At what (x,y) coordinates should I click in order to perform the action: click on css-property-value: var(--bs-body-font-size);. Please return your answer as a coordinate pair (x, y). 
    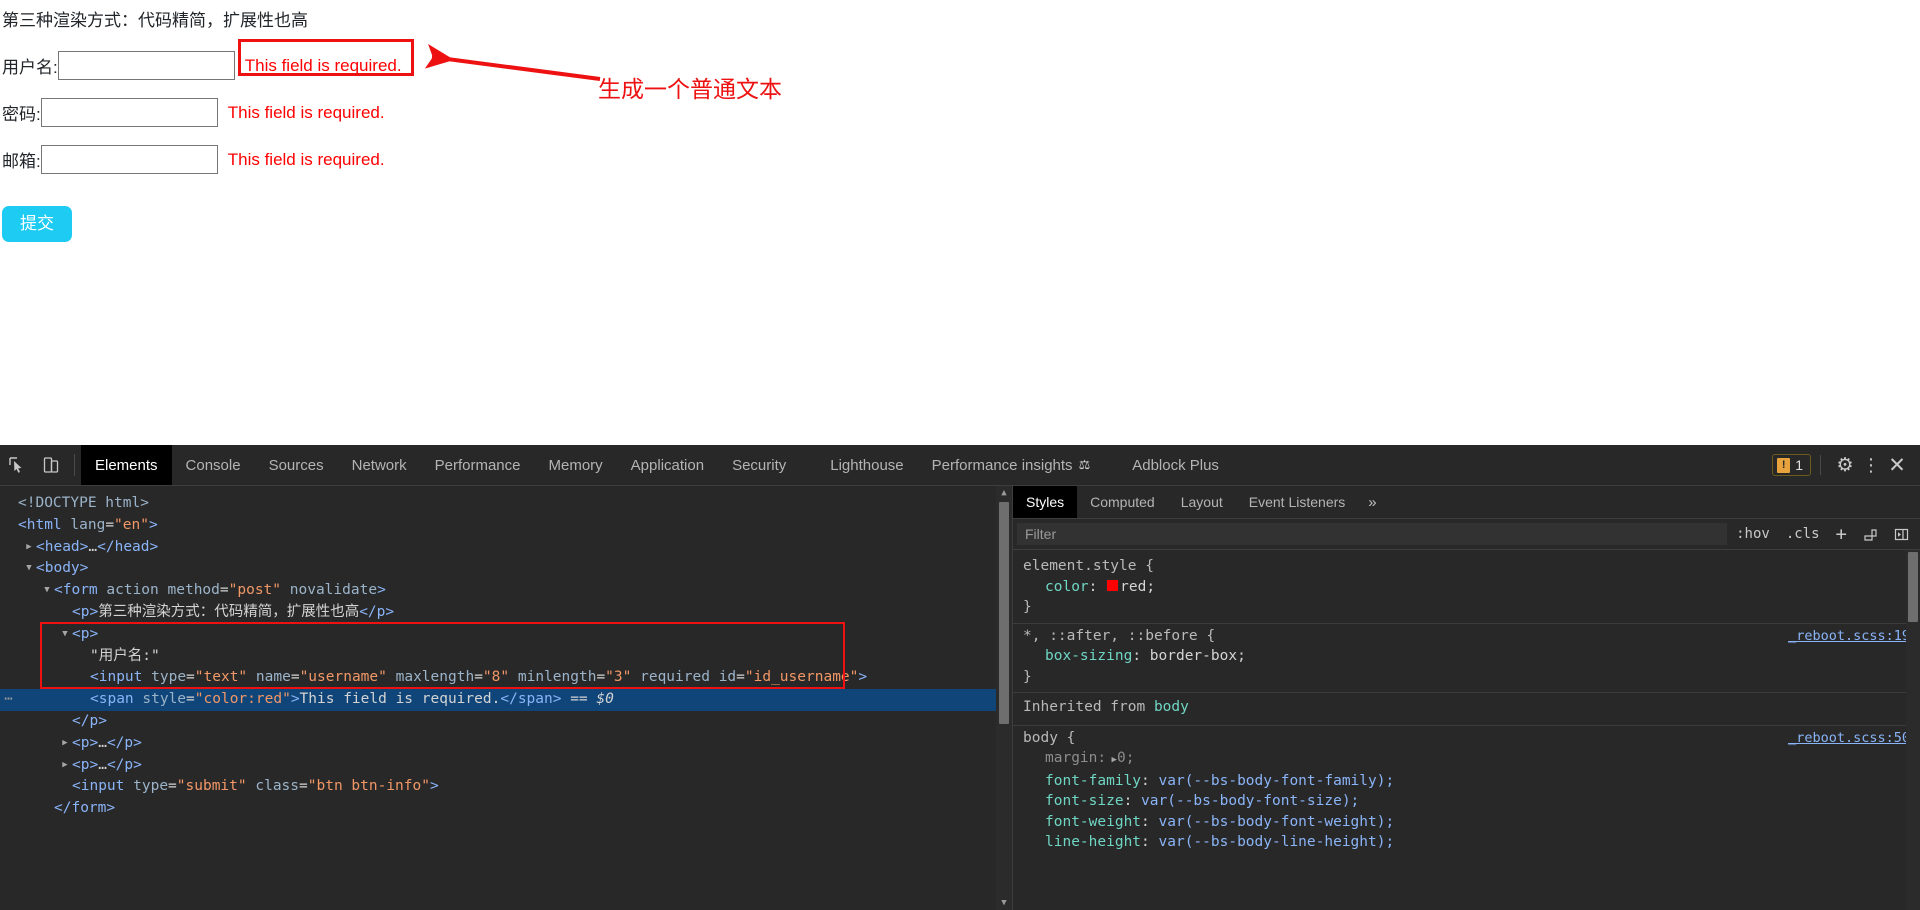
    Looking at the image, I should click on (1250, 801).